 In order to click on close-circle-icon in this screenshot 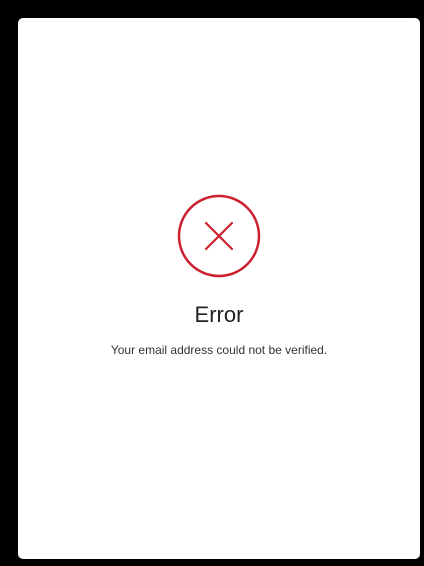, I will do `click(219, 236)`.